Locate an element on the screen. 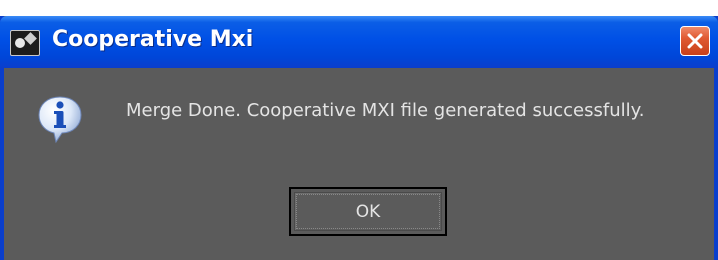 The height and width of the screenshot is (260, 718). app-icon is located at coordinates (25, 43).